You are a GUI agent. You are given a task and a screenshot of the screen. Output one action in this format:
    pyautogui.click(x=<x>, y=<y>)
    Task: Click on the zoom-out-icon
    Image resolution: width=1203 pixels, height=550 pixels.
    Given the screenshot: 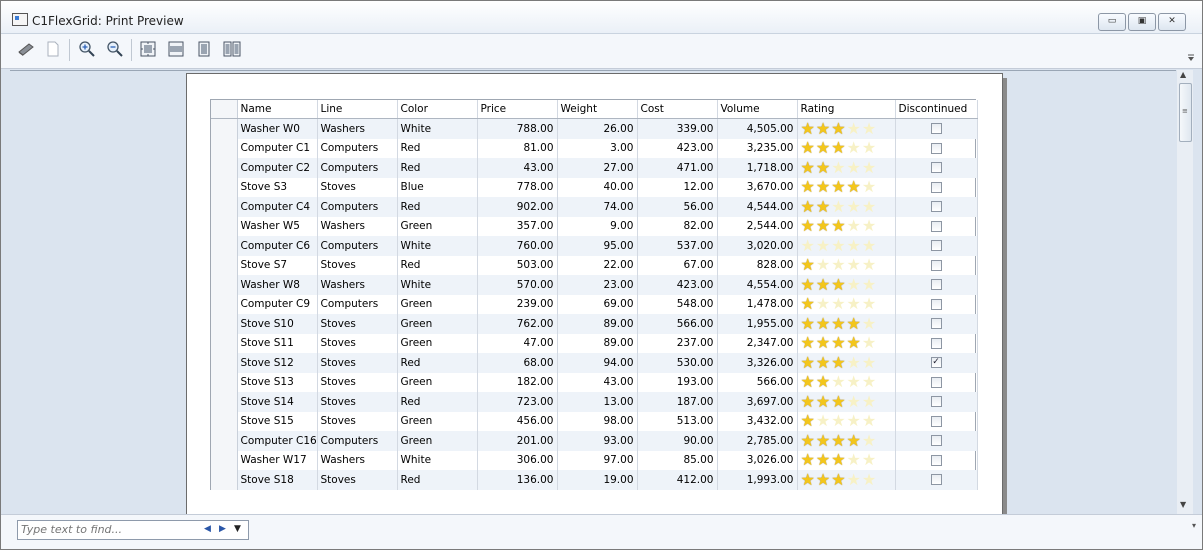 What is the action you would take?
    pyautogui.click(x=115, y=49)
    